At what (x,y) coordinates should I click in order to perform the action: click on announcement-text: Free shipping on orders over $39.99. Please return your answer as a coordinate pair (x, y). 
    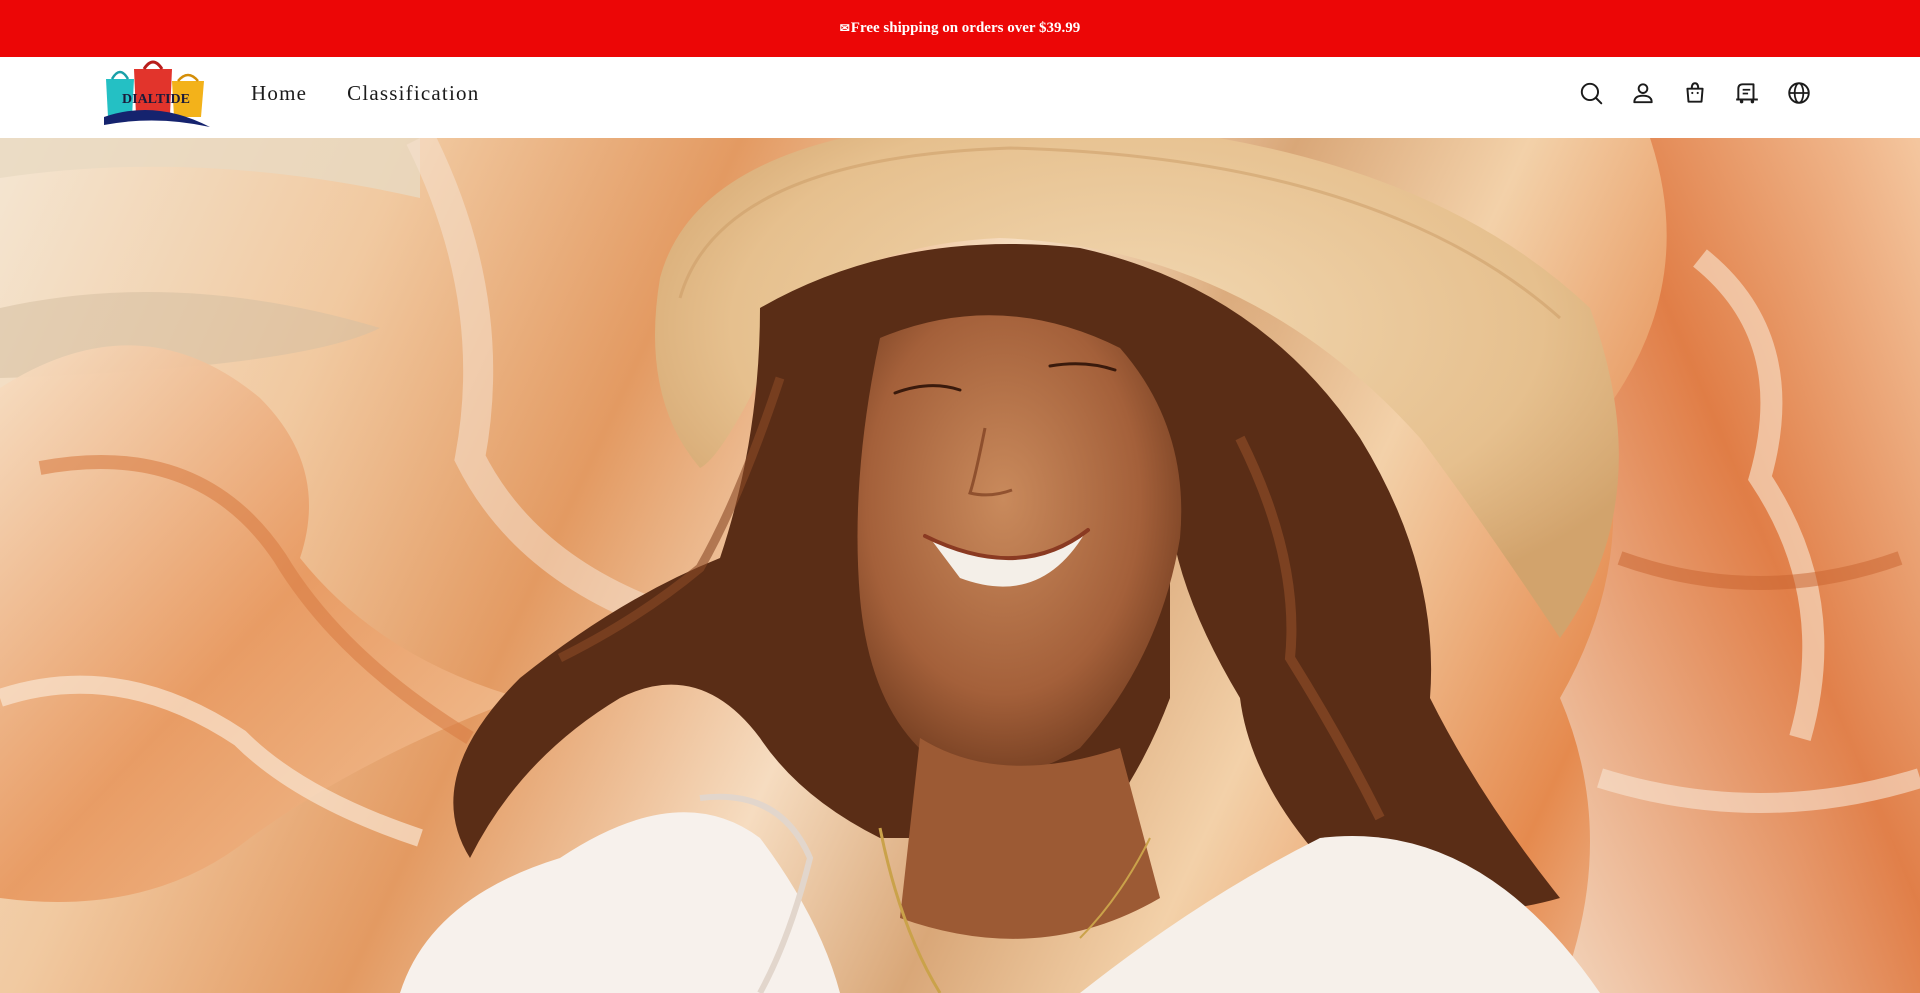
    Looking at the image, I should click on (965, 28).